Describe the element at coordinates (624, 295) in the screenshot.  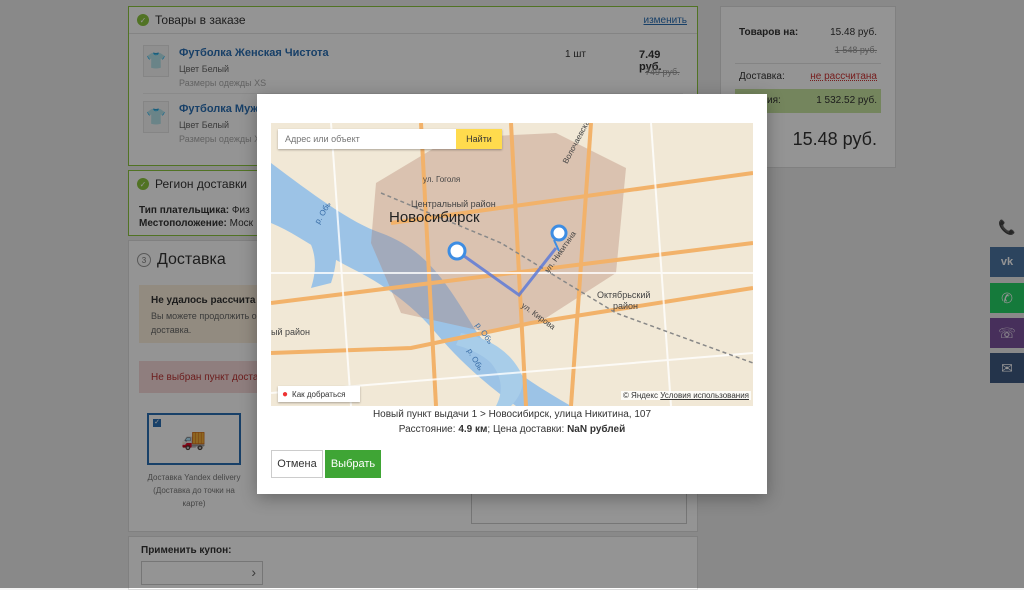
I see `map-label-oktyabr-1: Октябрьский` at that location.